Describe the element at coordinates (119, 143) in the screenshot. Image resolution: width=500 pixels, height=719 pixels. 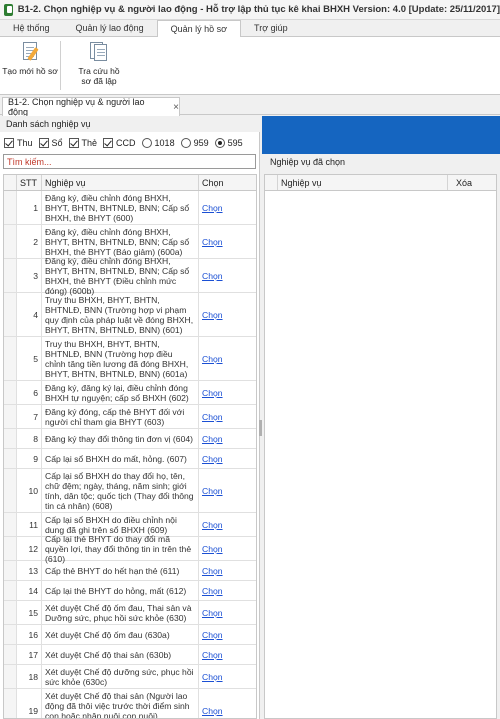
I see `filter-ccd: CCD` at that location.